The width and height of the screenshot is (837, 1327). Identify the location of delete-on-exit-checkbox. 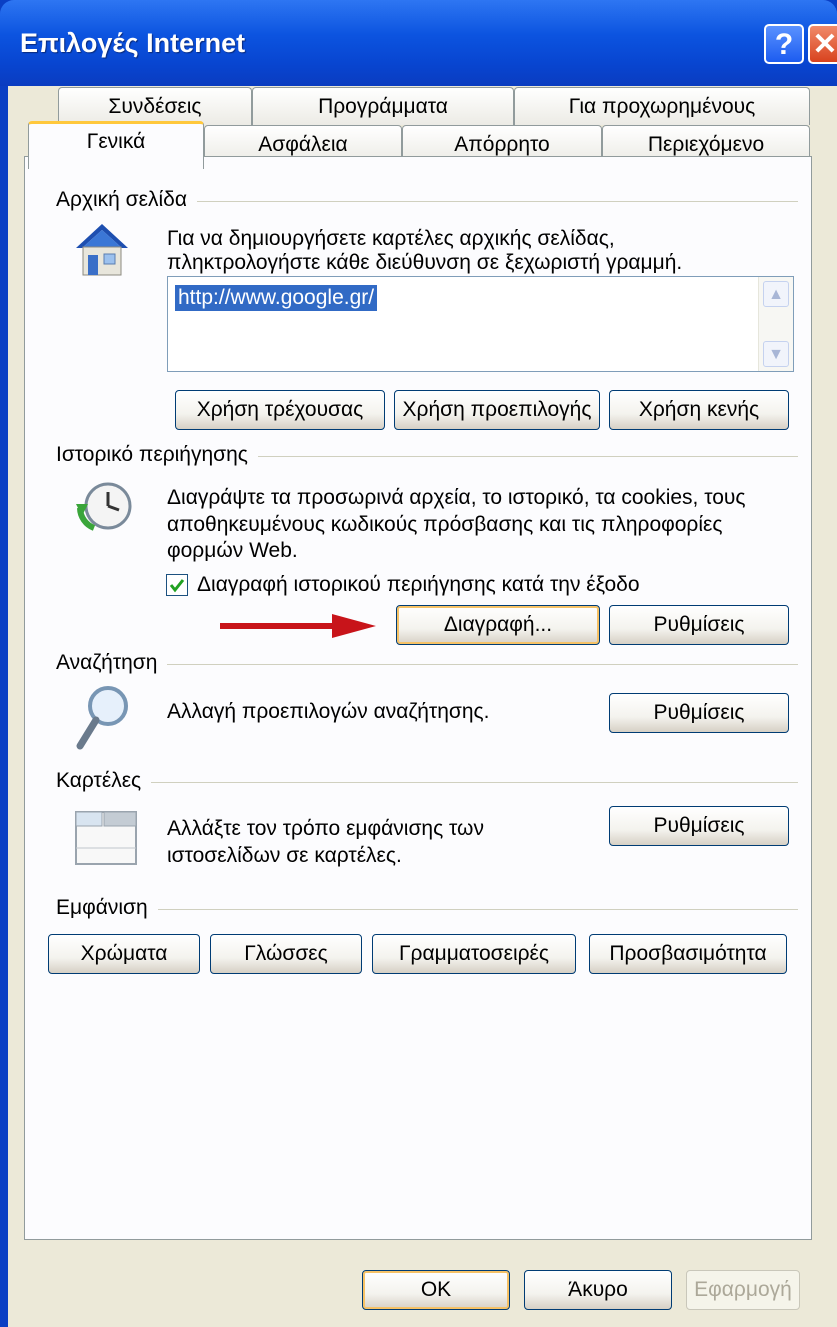
(177, 585).